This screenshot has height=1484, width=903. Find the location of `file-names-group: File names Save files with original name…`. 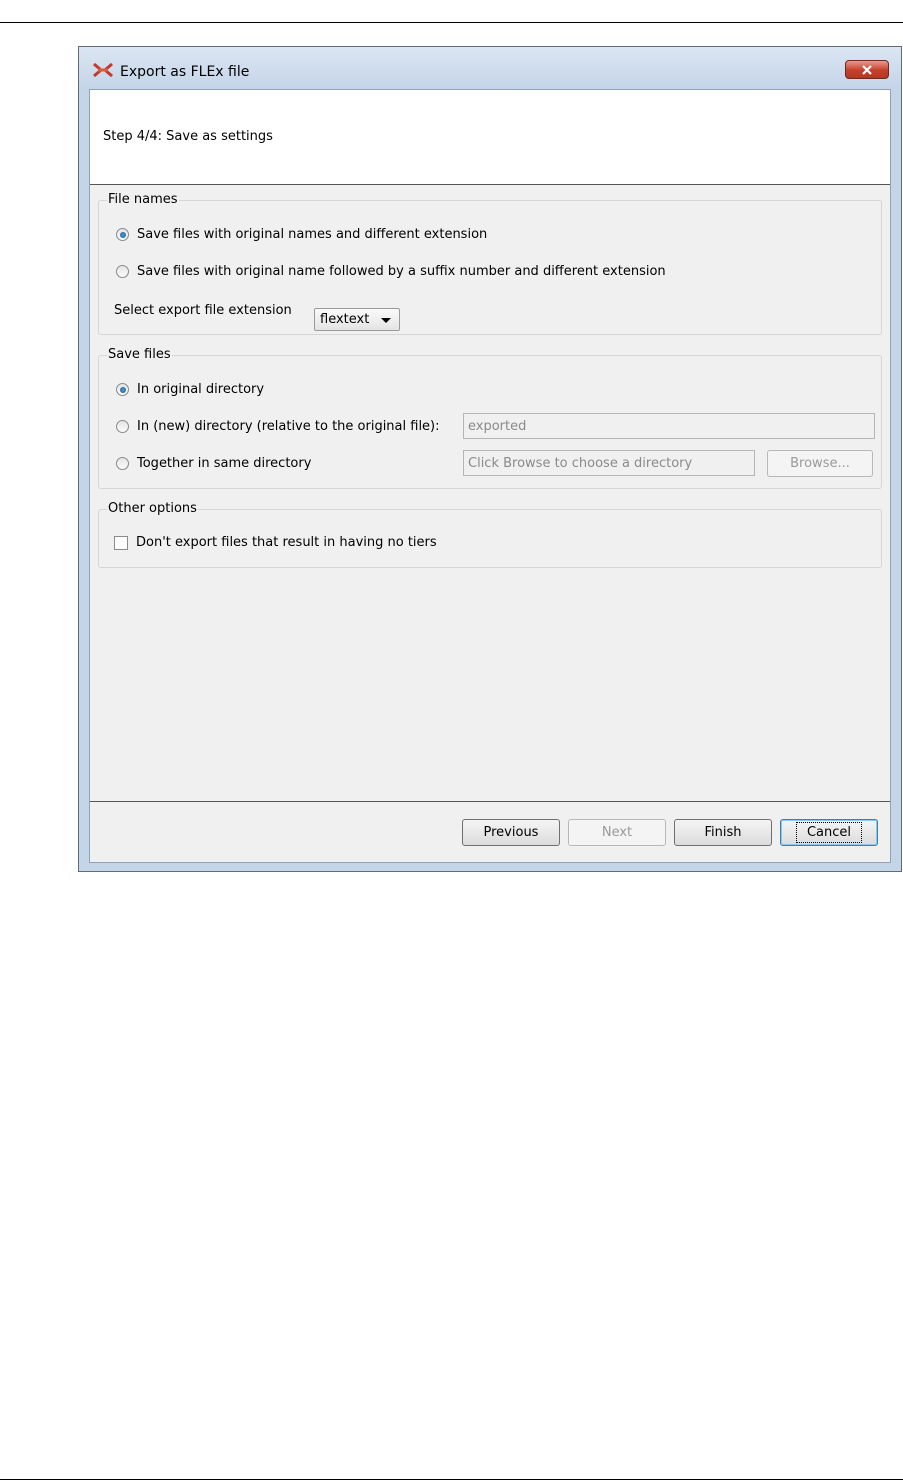

file-names-group: File names Save files with original name… is located at coordinates (490, 263).